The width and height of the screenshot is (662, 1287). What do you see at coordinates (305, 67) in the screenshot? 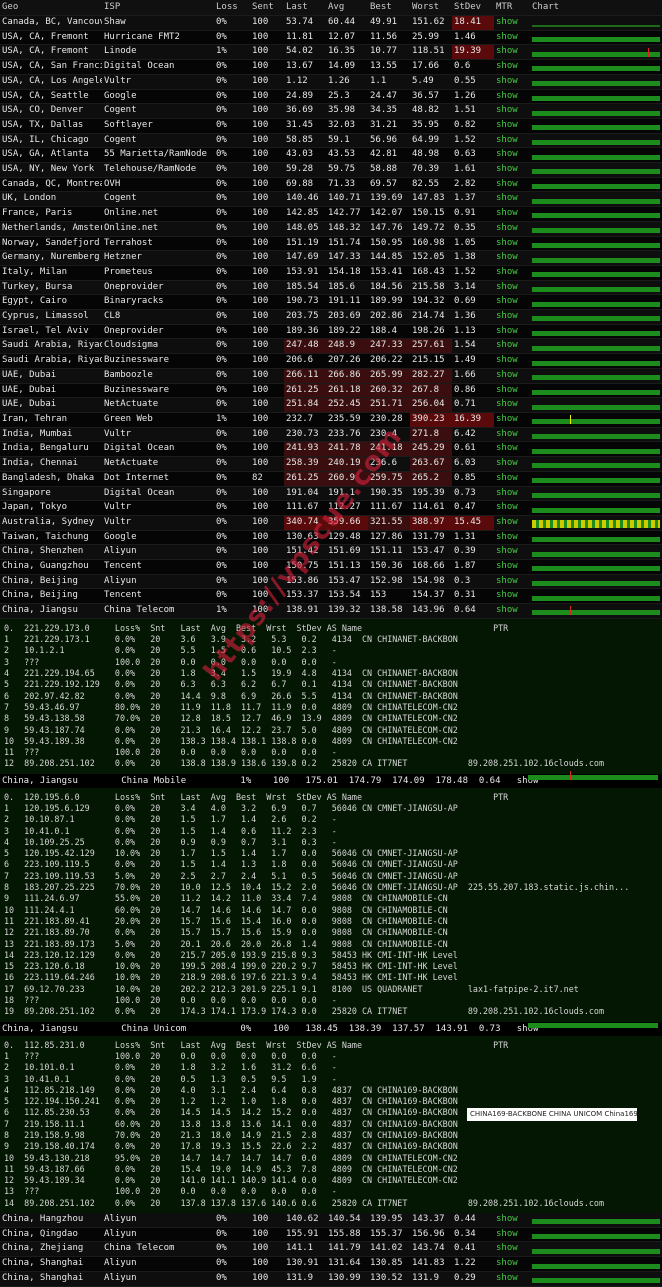
I see `cell-last: 13.67` at bounding box center [305, 67].